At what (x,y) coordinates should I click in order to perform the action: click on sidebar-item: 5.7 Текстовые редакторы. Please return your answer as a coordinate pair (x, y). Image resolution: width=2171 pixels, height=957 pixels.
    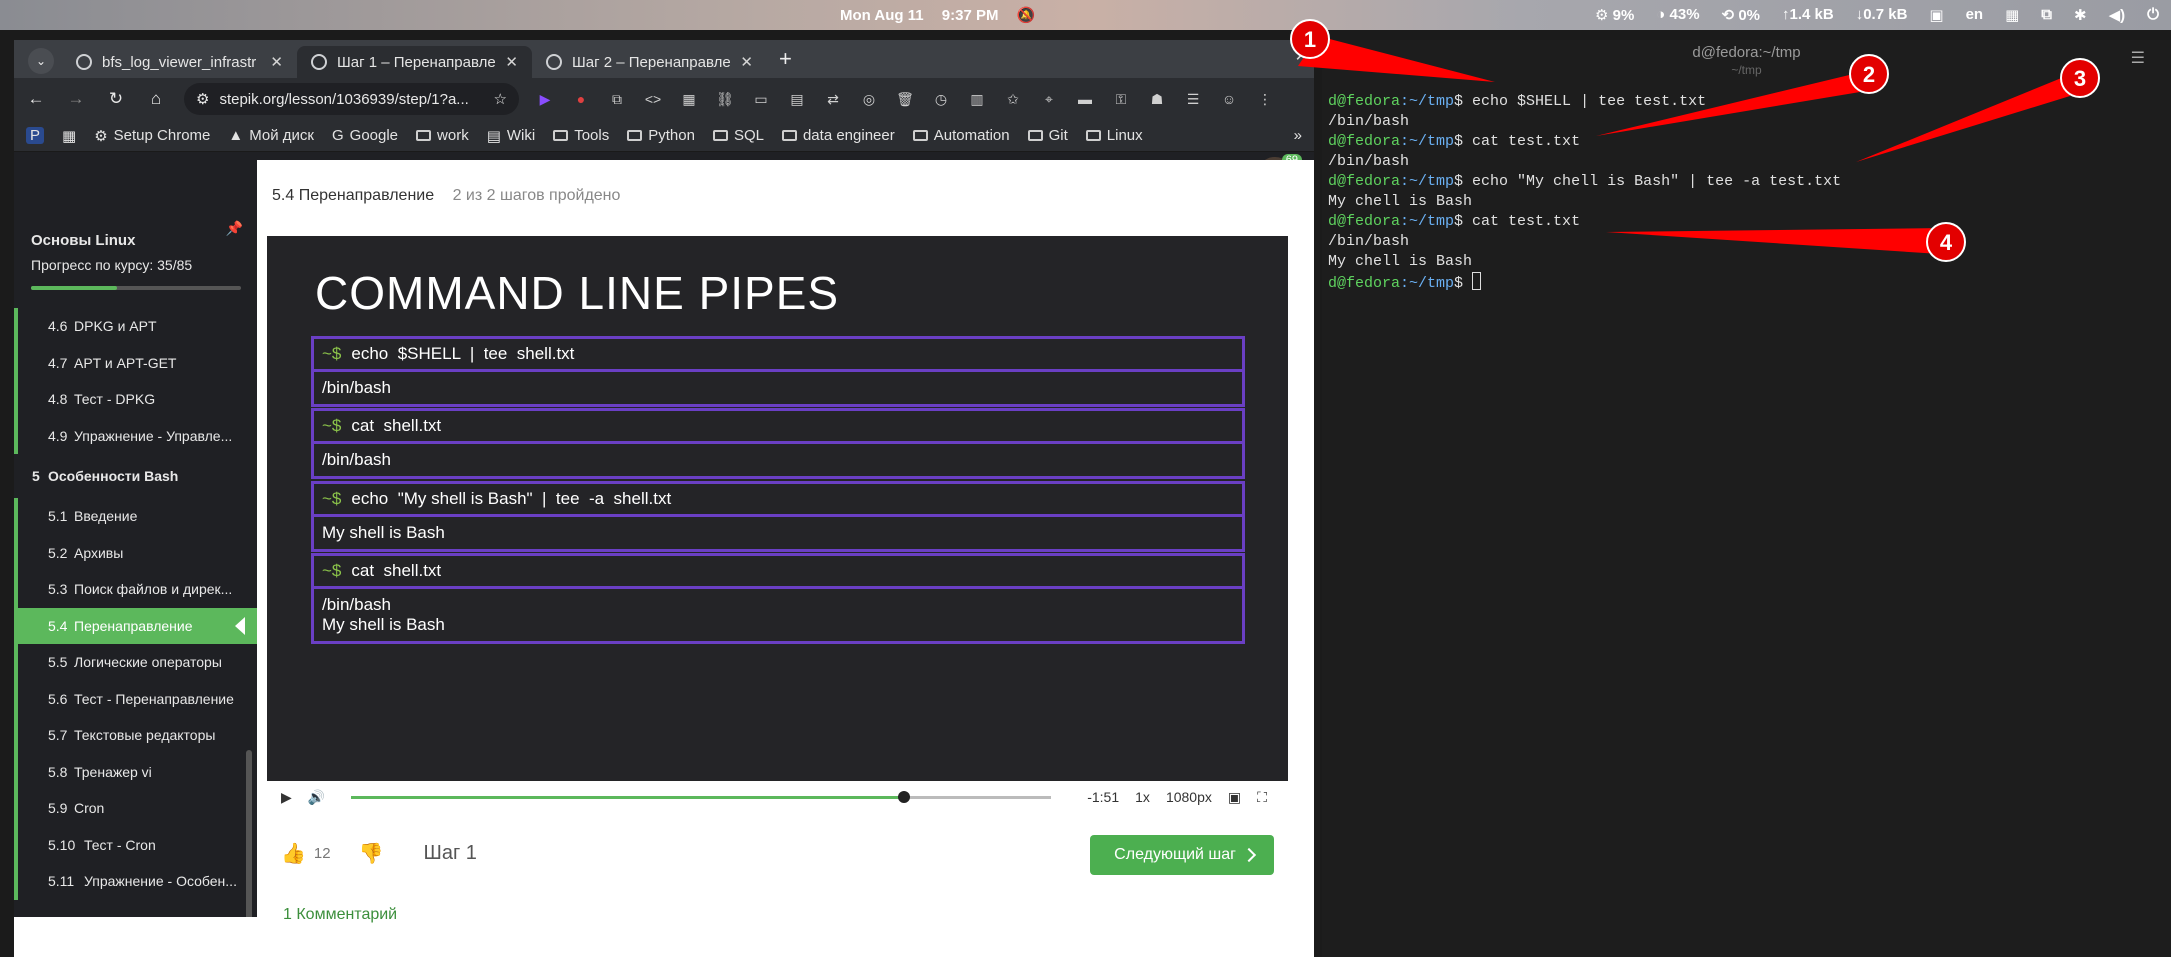
    Looking at the image, I should click on (135, 735).